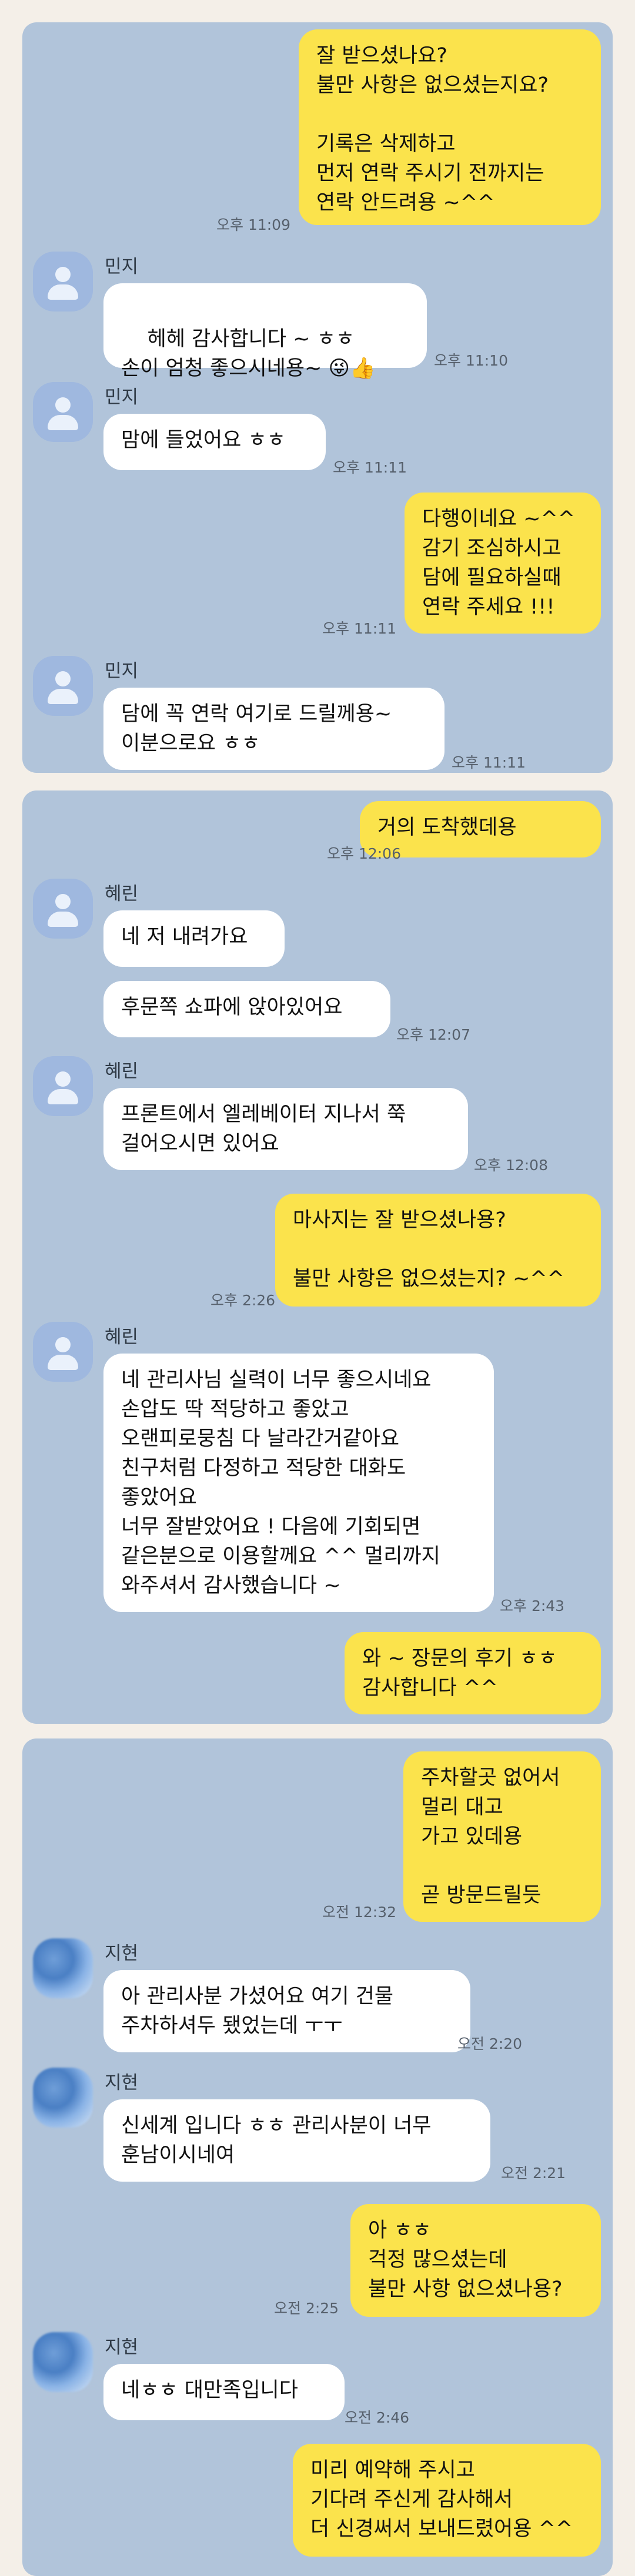  Describe the element at coordinates (511, 1165) in the screenshot. I see `message-time: 오후 12:08` at that location.